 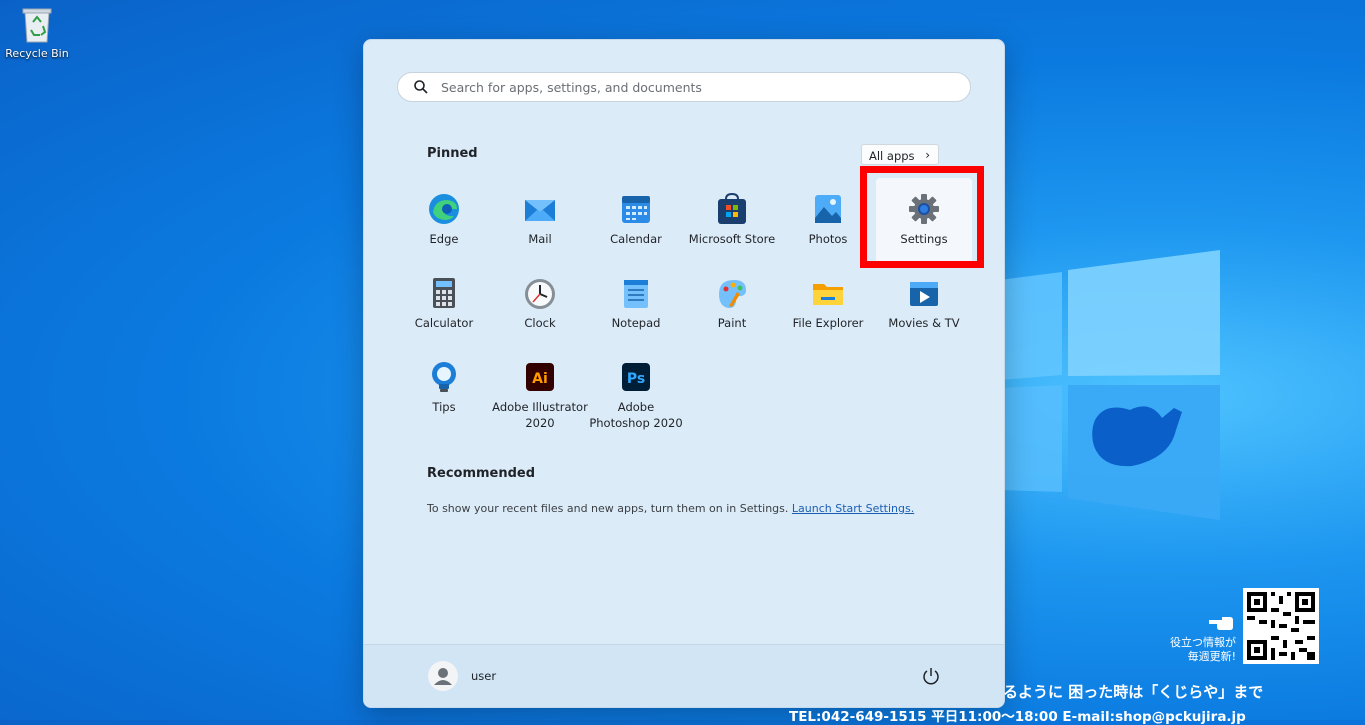 I want to click on recommended-heading: Recommended, so click(x=481, y=473).